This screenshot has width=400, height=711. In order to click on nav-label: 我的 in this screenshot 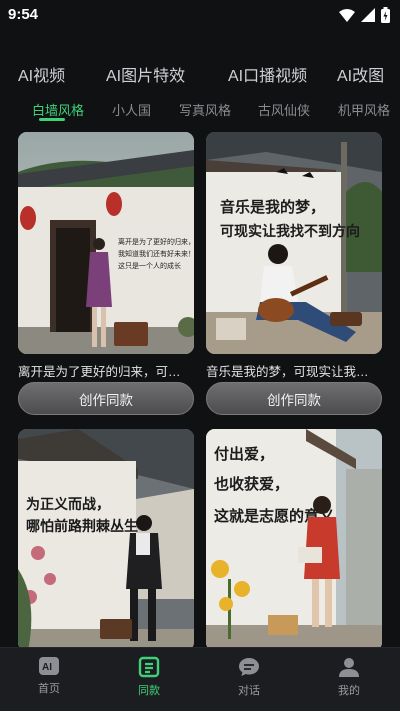, I will do `click(349, 691)`.